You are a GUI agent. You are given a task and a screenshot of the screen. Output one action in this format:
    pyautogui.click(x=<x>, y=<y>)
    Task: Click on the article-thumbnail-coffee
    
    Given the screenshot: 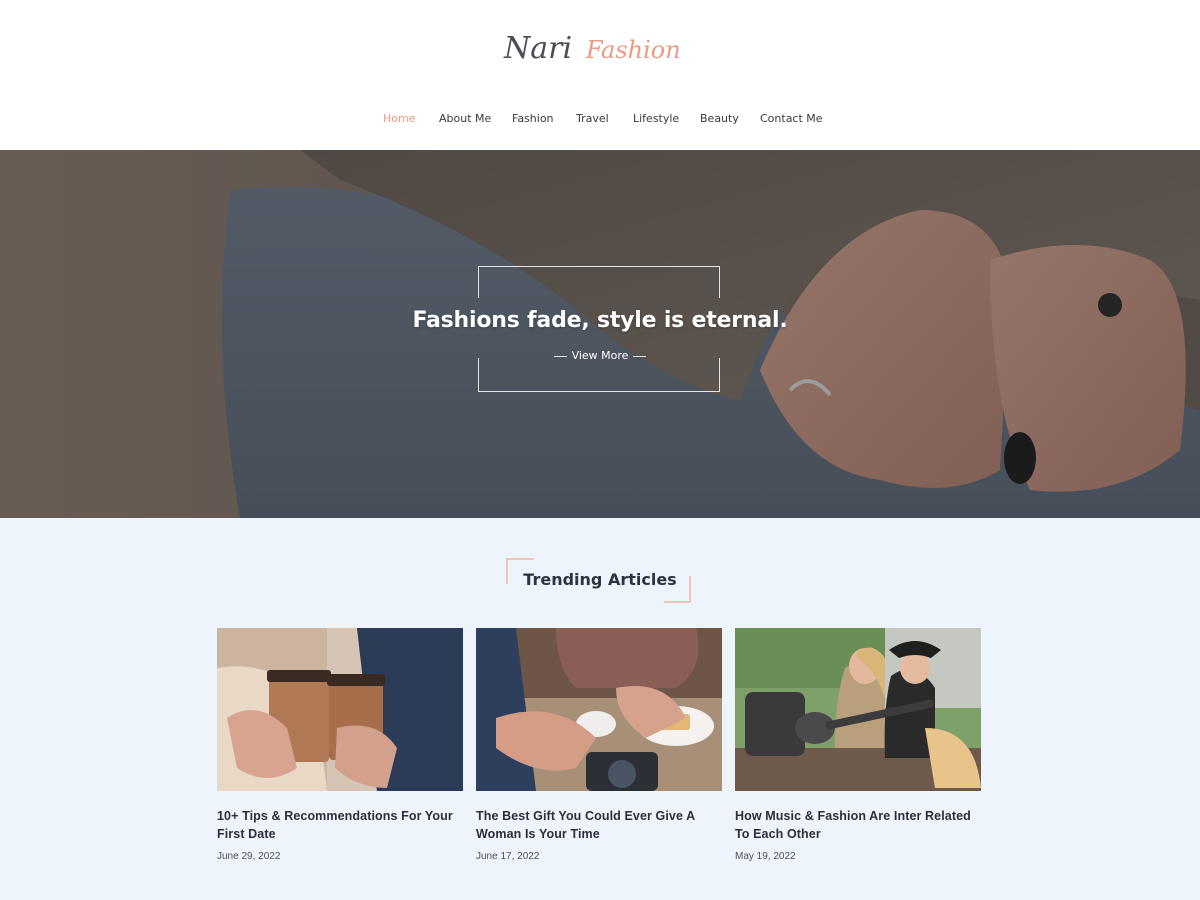 What is the action you would take?
    pyautogui.click(x=340, y=709)
    